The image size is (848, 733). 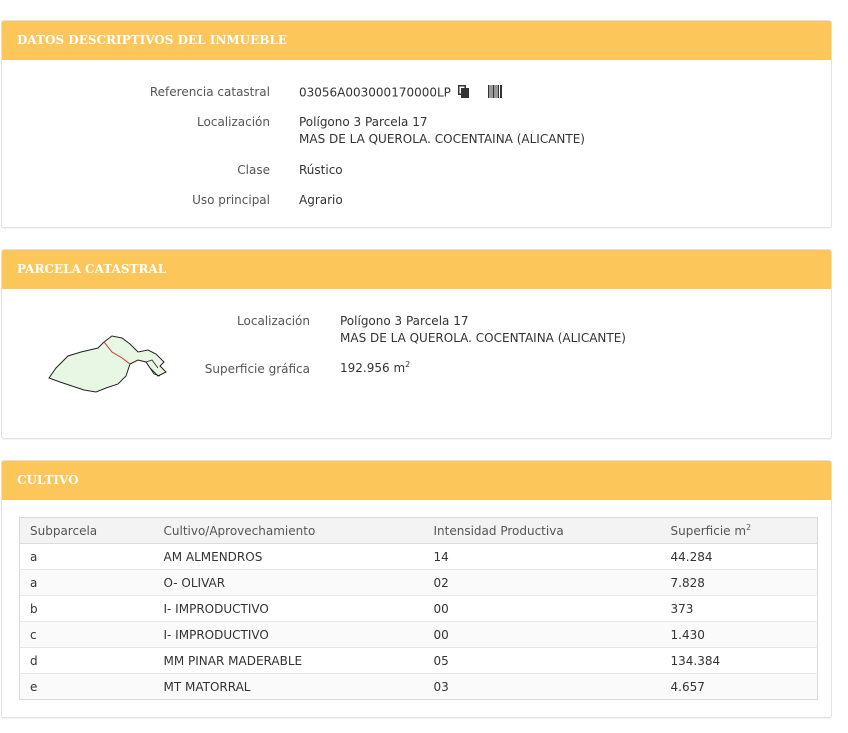 What do you see at coordinates (739, 686) in the screenshot?
I see `cell-superficie: 4.657` at bounding box center [739, 686].